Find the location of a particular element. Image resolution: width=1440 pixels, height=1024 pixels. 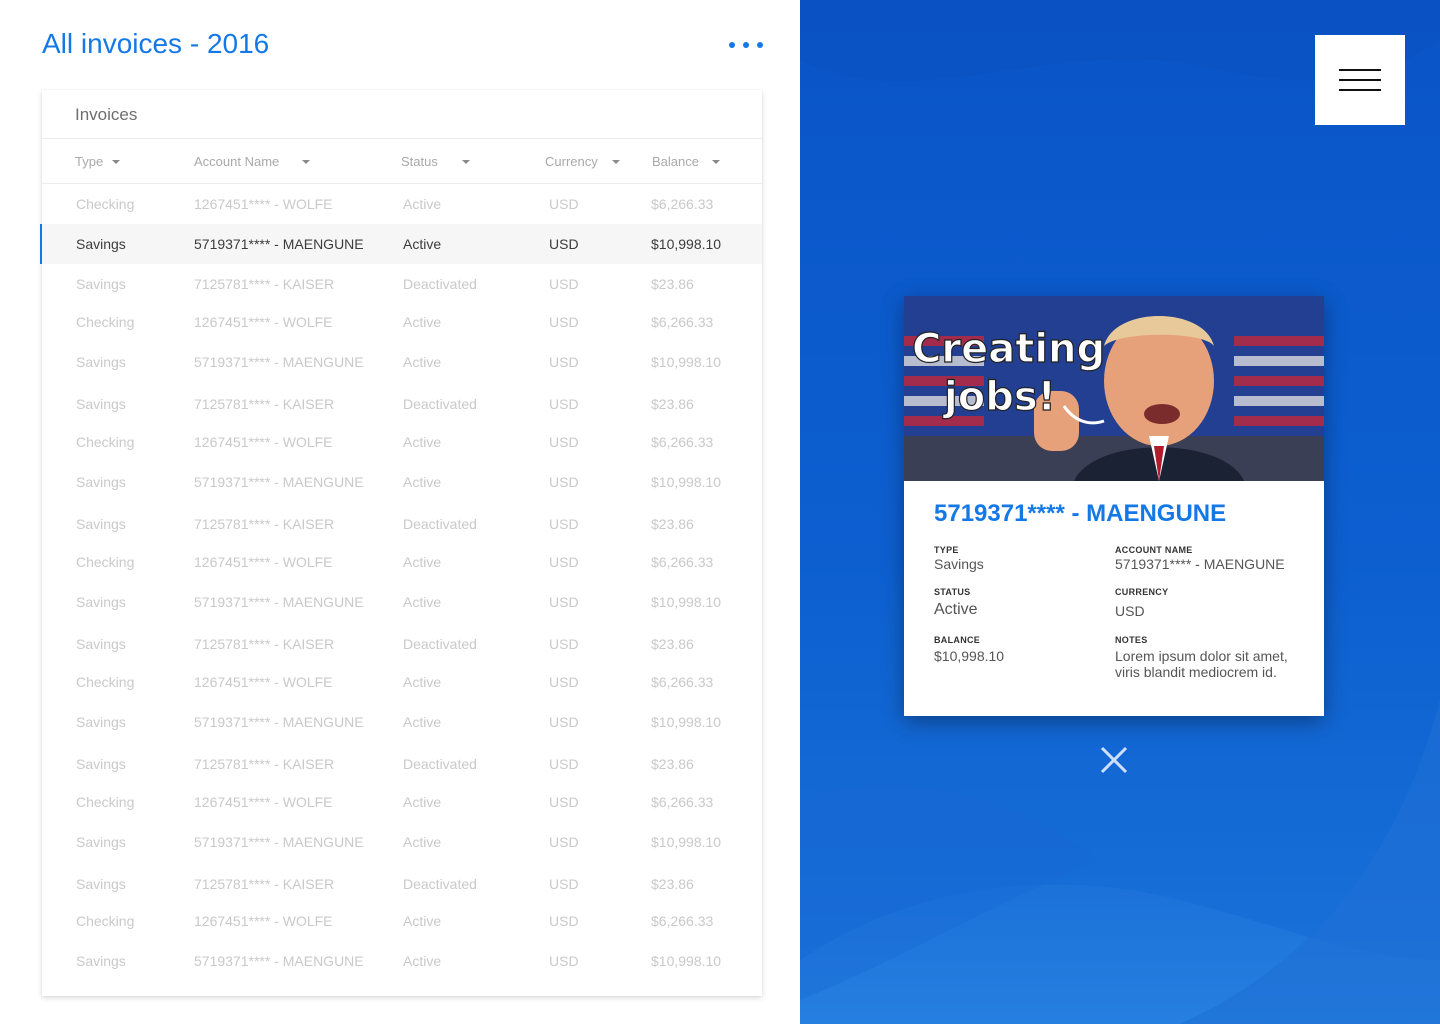

detail-title: 5719371**** - MAENGUNE is located at coordinates (1080, 513).